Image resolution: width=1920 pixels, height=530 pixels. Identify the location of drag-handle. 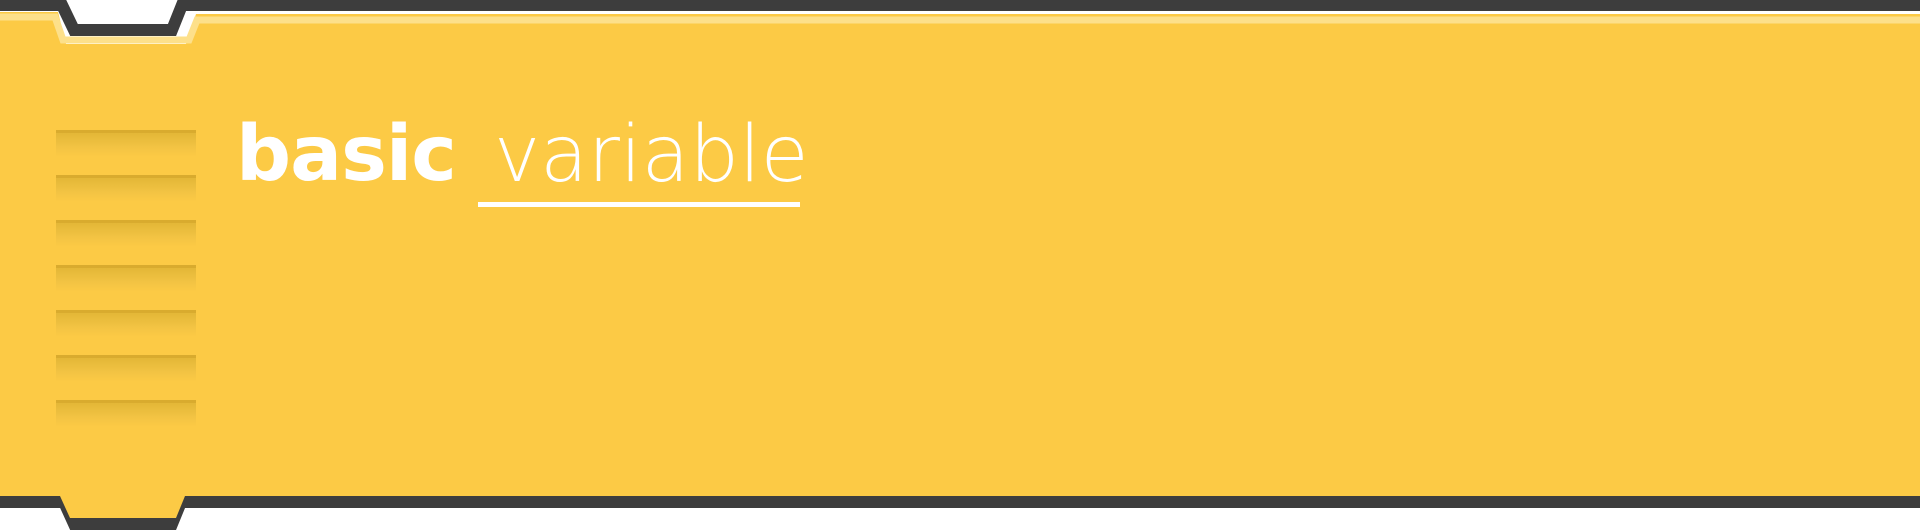
(126, 287).